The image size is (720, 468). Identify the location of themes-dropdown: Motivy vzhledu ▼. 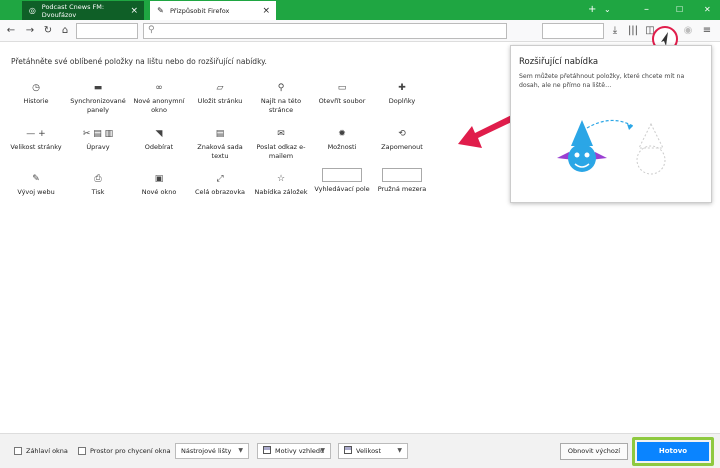
(294, 451).